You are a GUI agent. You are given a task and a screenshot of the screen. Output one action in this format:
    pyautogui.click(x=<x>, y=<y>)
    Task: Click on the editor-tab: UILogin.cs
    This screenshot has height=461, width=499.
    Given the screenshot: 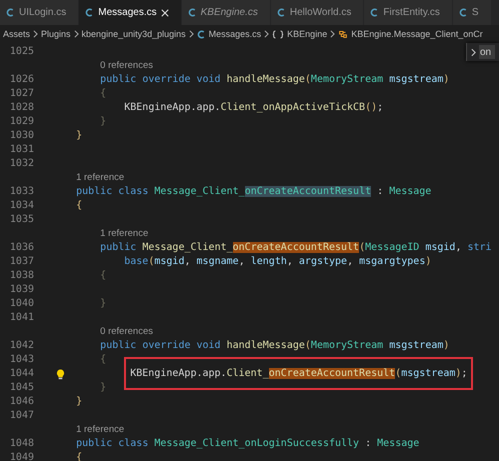 What is the action you would take?
    pyautogui.click(x=40, y=12)
    